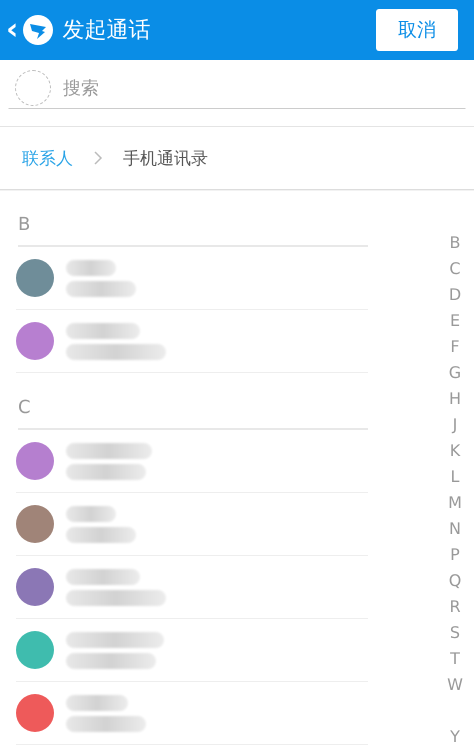  Describe the element at coordinates (455, 399) in the screenshot. I see `index-letter: H` at that location.